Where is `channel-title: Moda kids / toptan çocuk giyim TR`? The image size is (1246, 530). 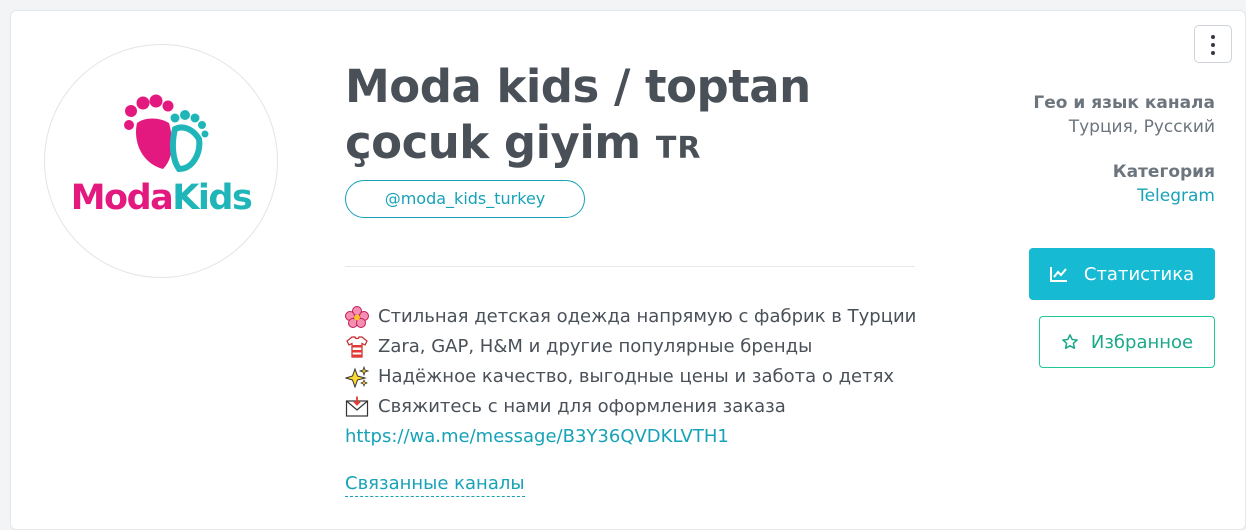
channel-title: Moda kids / toptan çocuk giyim TR is located at coordinates (605, 118).